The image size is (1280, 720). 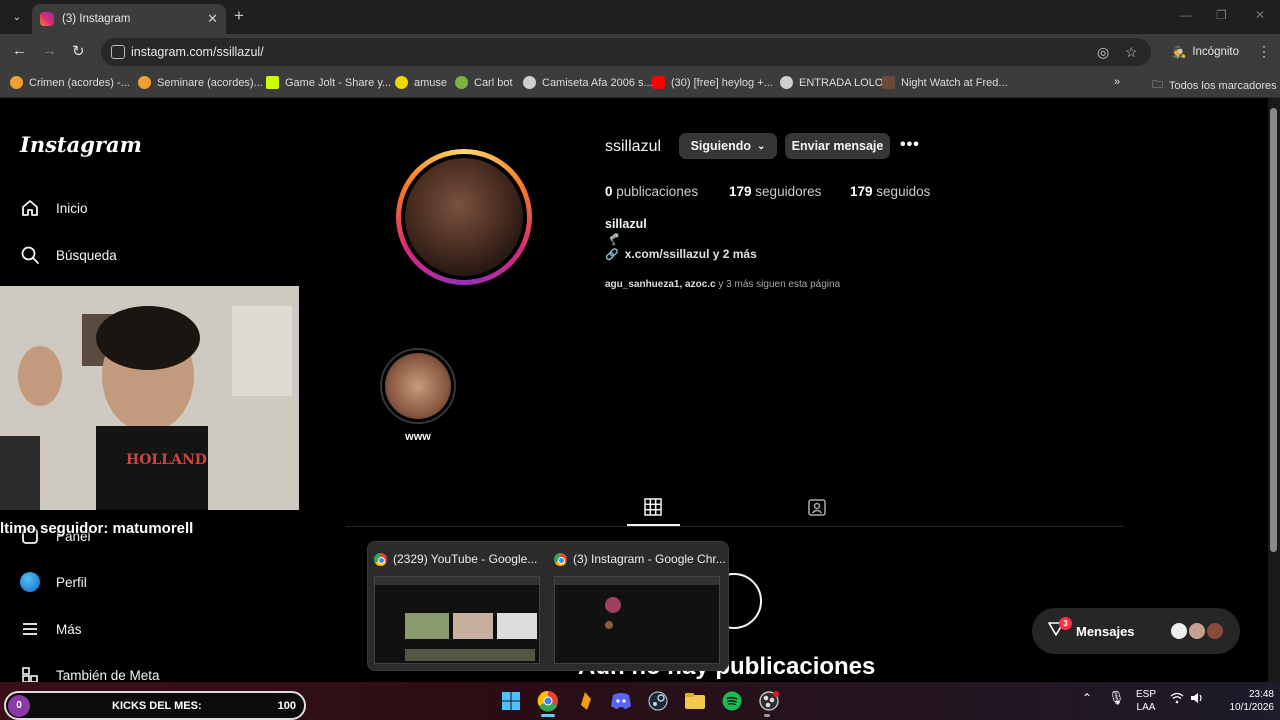 I want to click on followers-stat: 179 seguidores, so click(x=775, y=191).